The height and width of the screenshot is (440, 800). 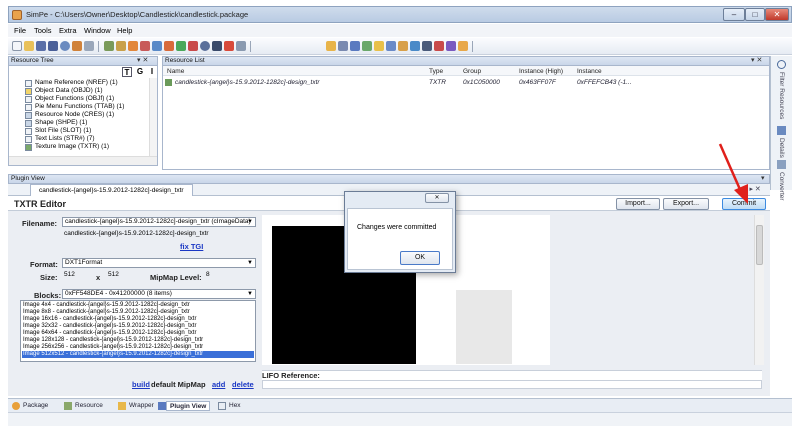 I want to click on mipmap-level-field: 8, so click(x=208, y=274).